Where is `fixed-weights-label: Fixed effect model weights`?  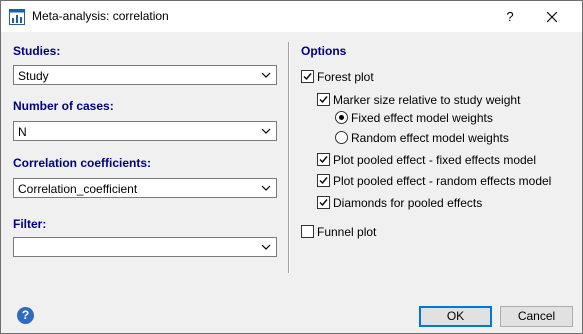
fixed-weights-label: Fixed effect model weights is located at coordinates (422, 118).